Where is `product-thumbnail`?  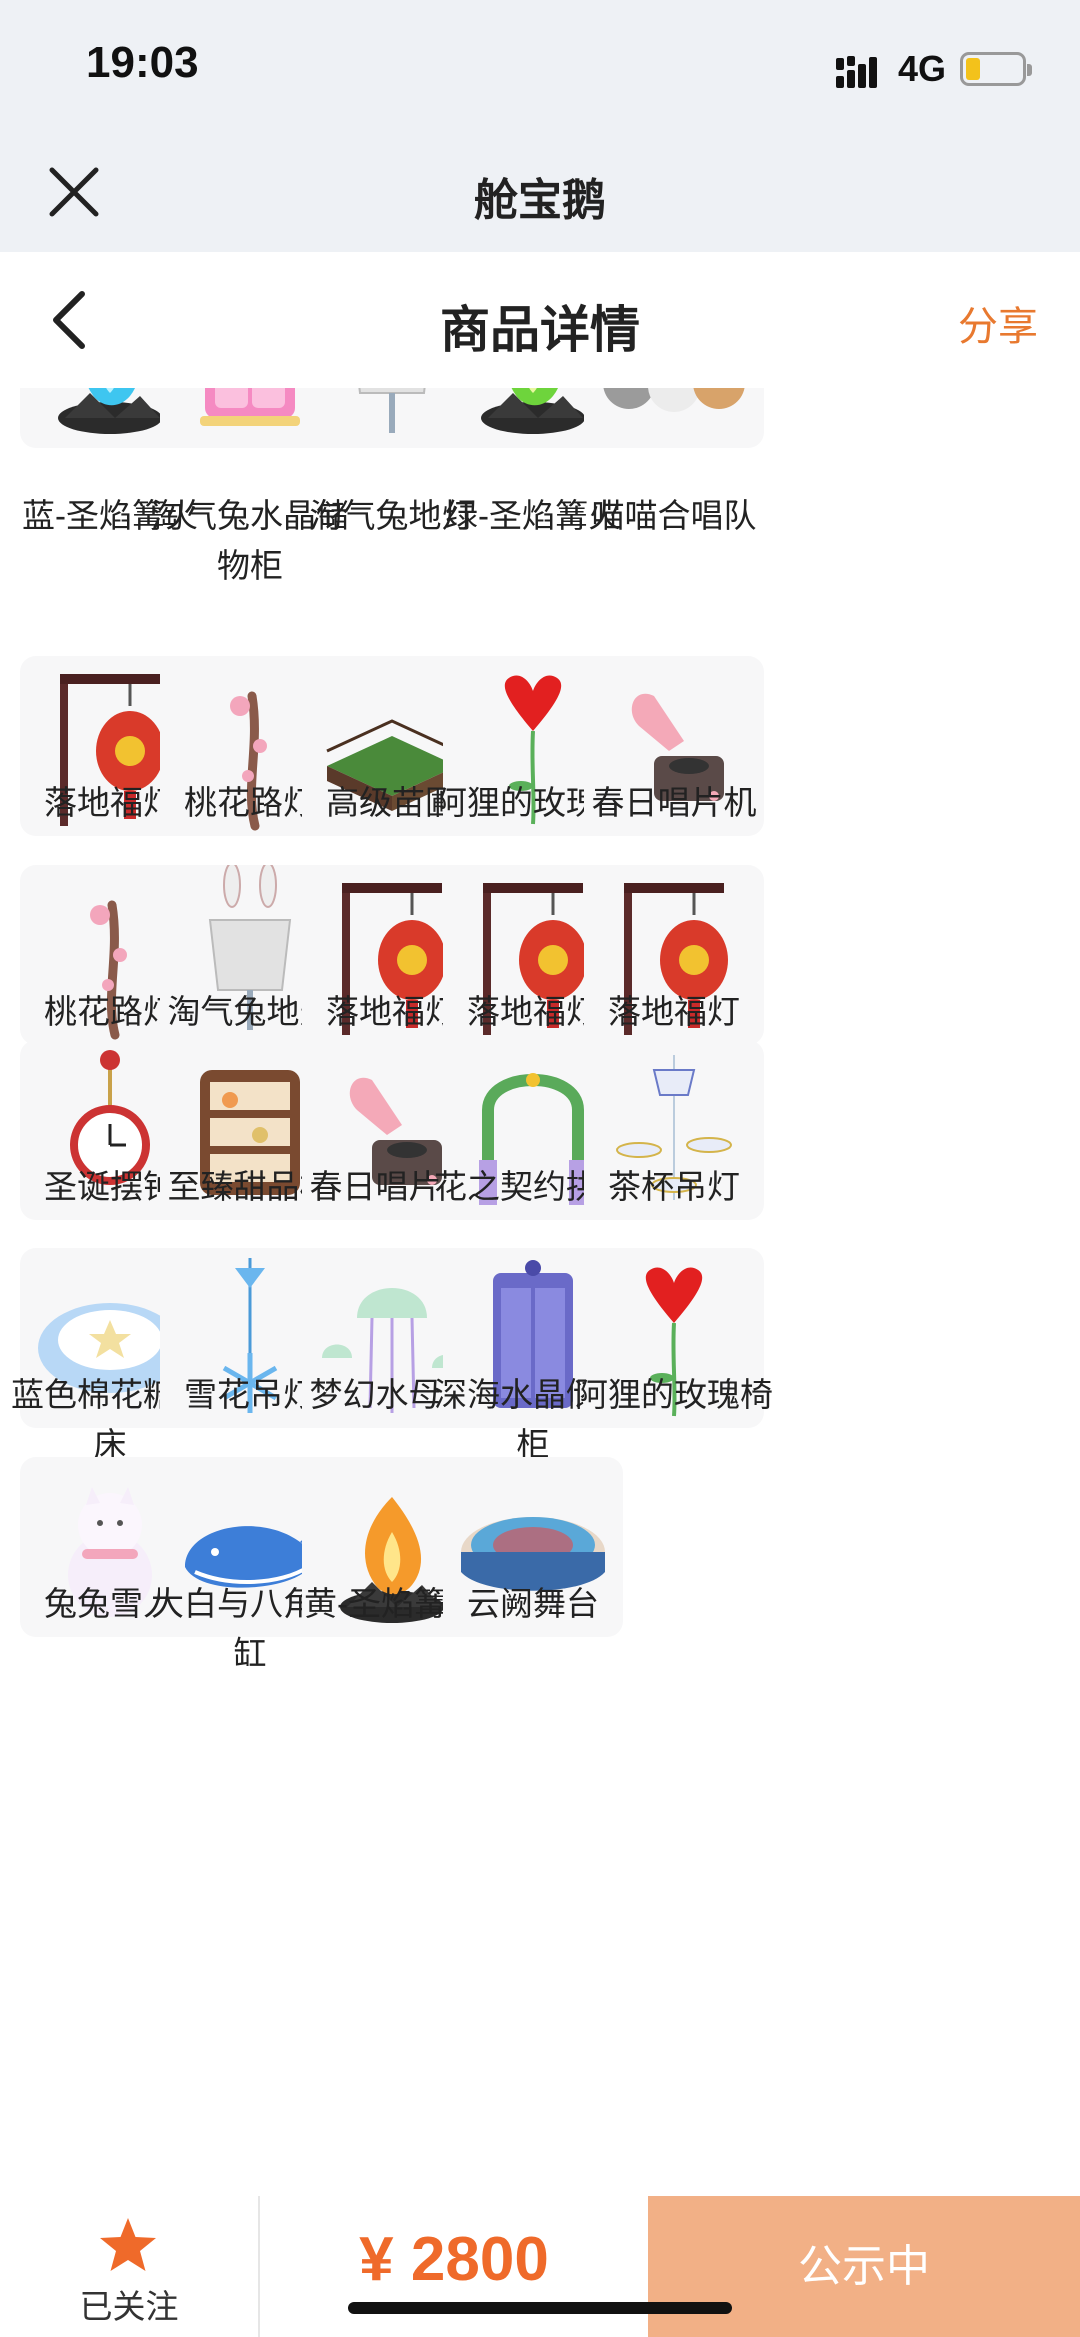
product-thumbnail is located at coordinates (674, 418).